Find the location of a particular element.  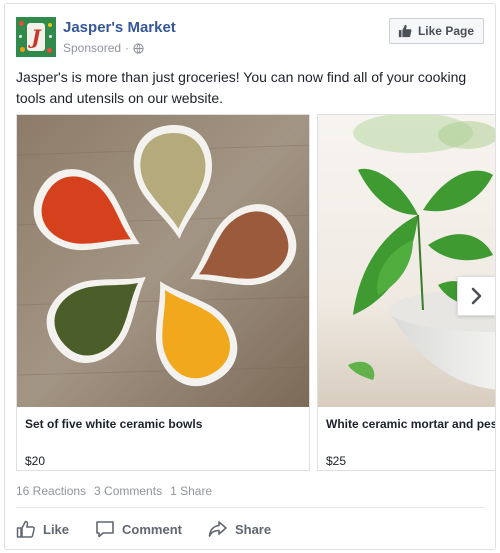

like-page-label: Like Page is located at coordinates (445, 31).